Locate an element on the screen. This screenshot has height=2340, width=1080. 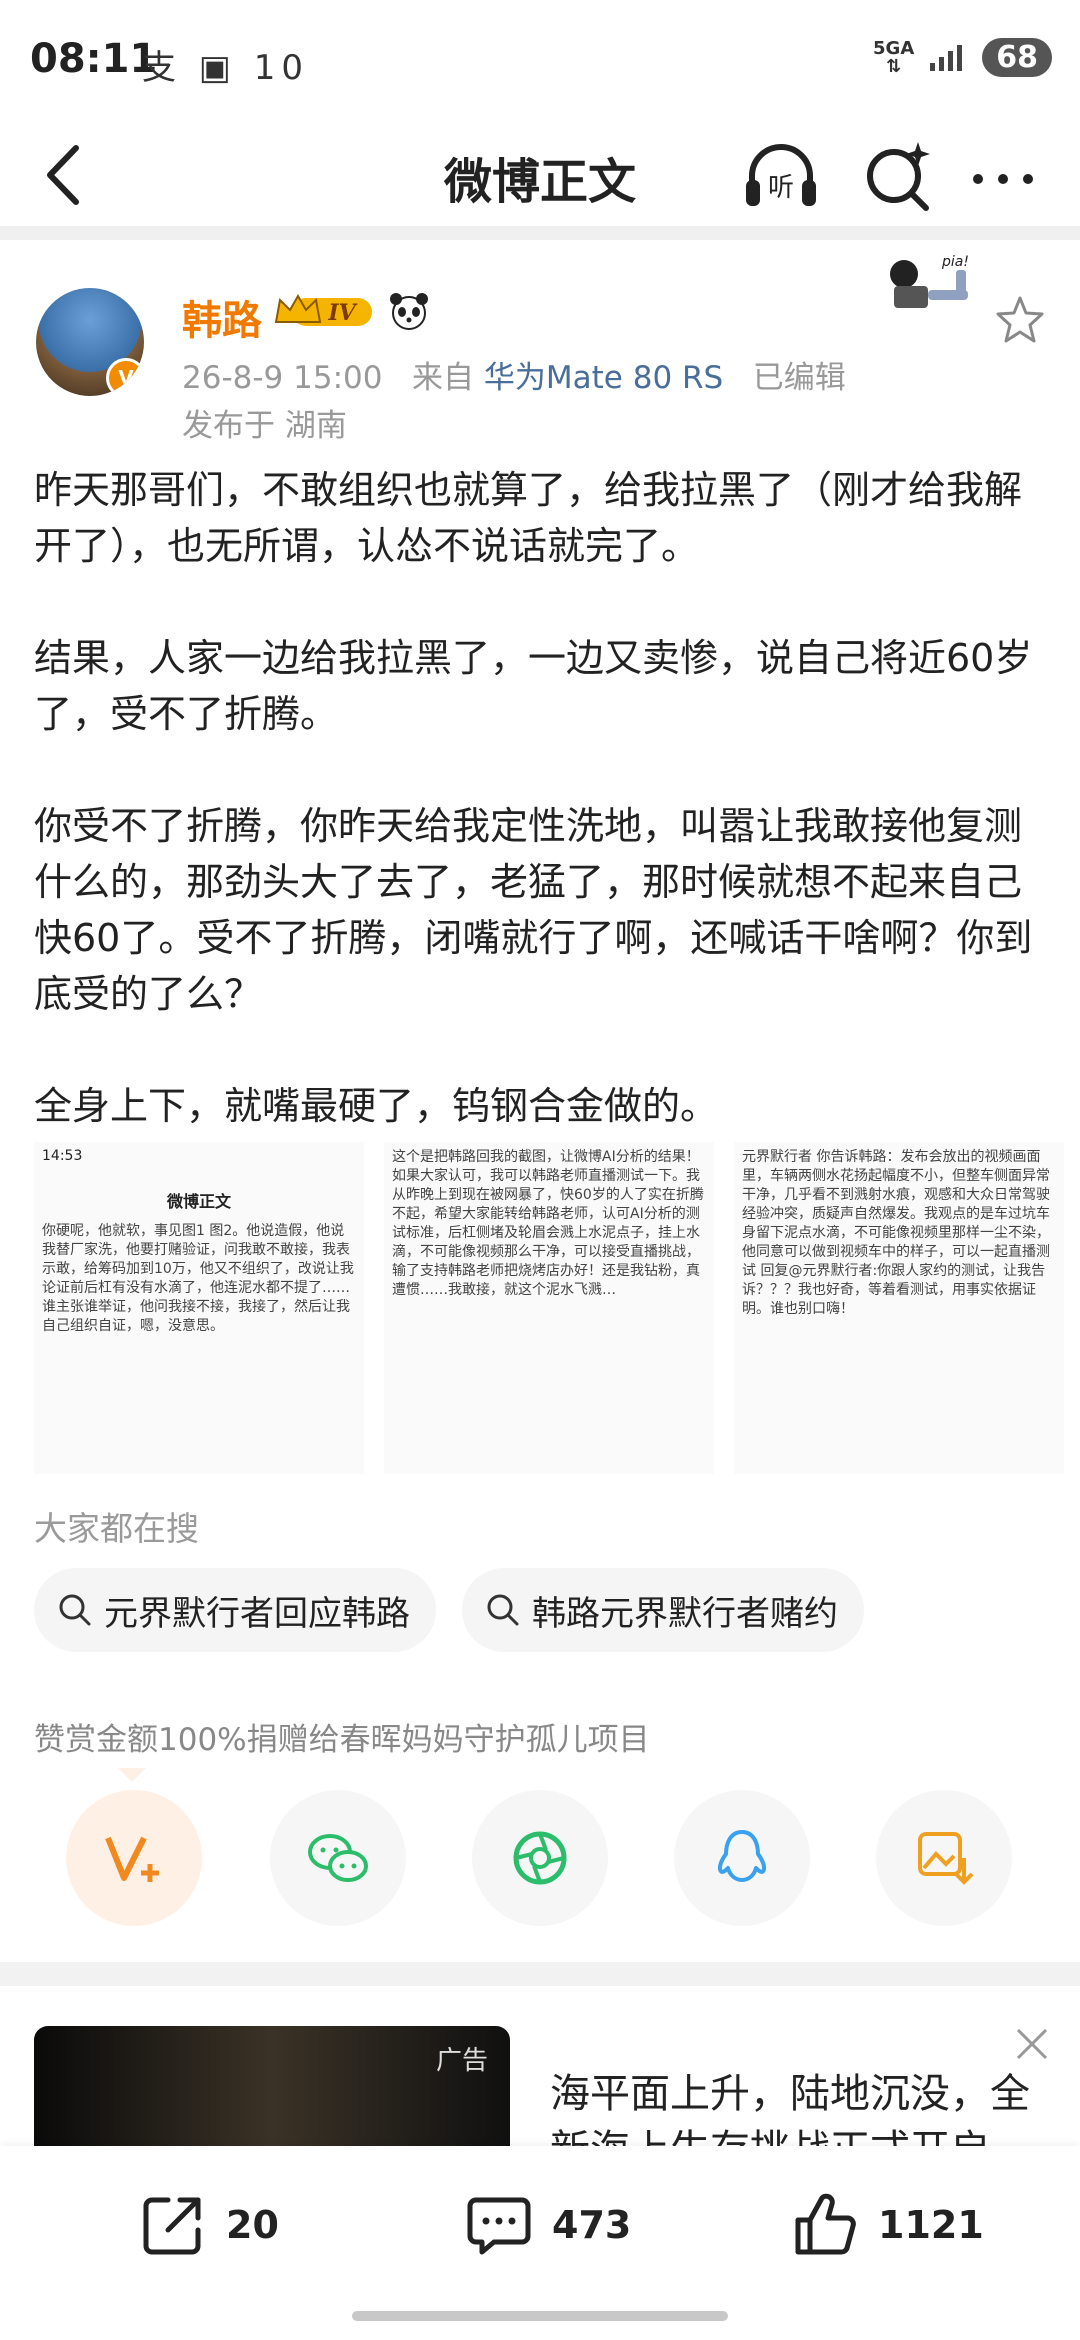
qq-penguin-icon is located at coordinates (742, 1856).